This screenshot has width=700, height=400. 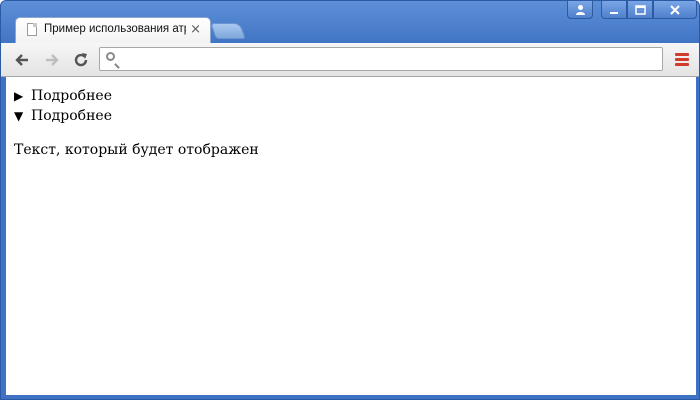 I want to click on minimize-icon, so click(x=614, y=12).